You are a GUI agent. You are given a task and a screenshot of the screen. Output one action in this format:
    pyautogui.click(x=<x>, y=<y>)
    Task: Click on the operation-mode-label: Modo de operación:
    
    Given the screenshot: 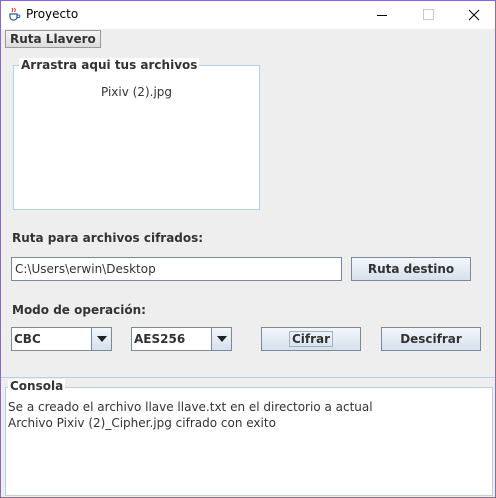 What is the action you would take?
    pyautogui.click(x=79, y=310)
    